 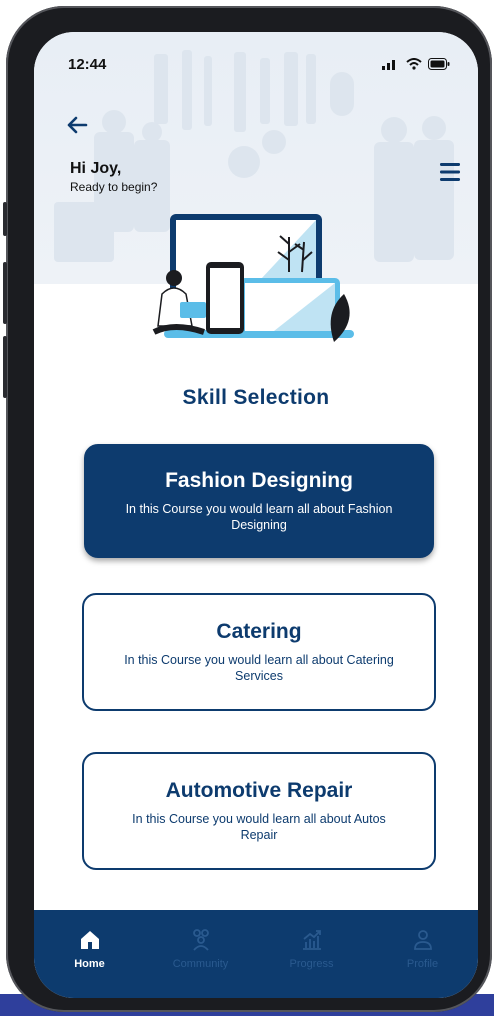 I want to click on greeting-block: Hi Joy, Ready to begin?, so click(x=113, y=177).